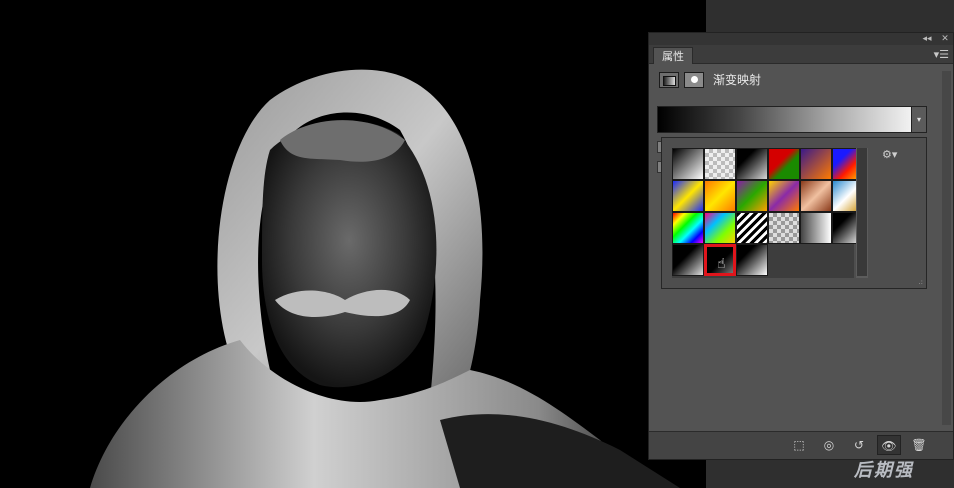  What do you see at coordinates (752, 196) in the screenshot?
I see `gradient-swatch-violet-green-orange` at bounding box center [752, 196].